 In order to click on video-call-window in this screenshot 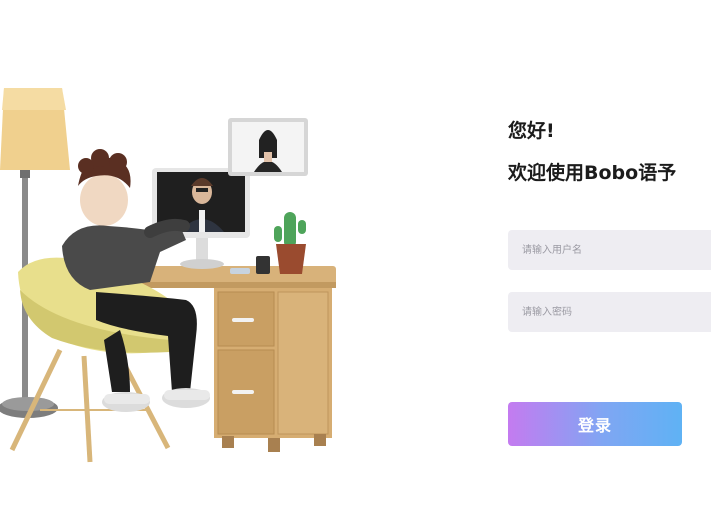, I will do `click(268, 147)`.